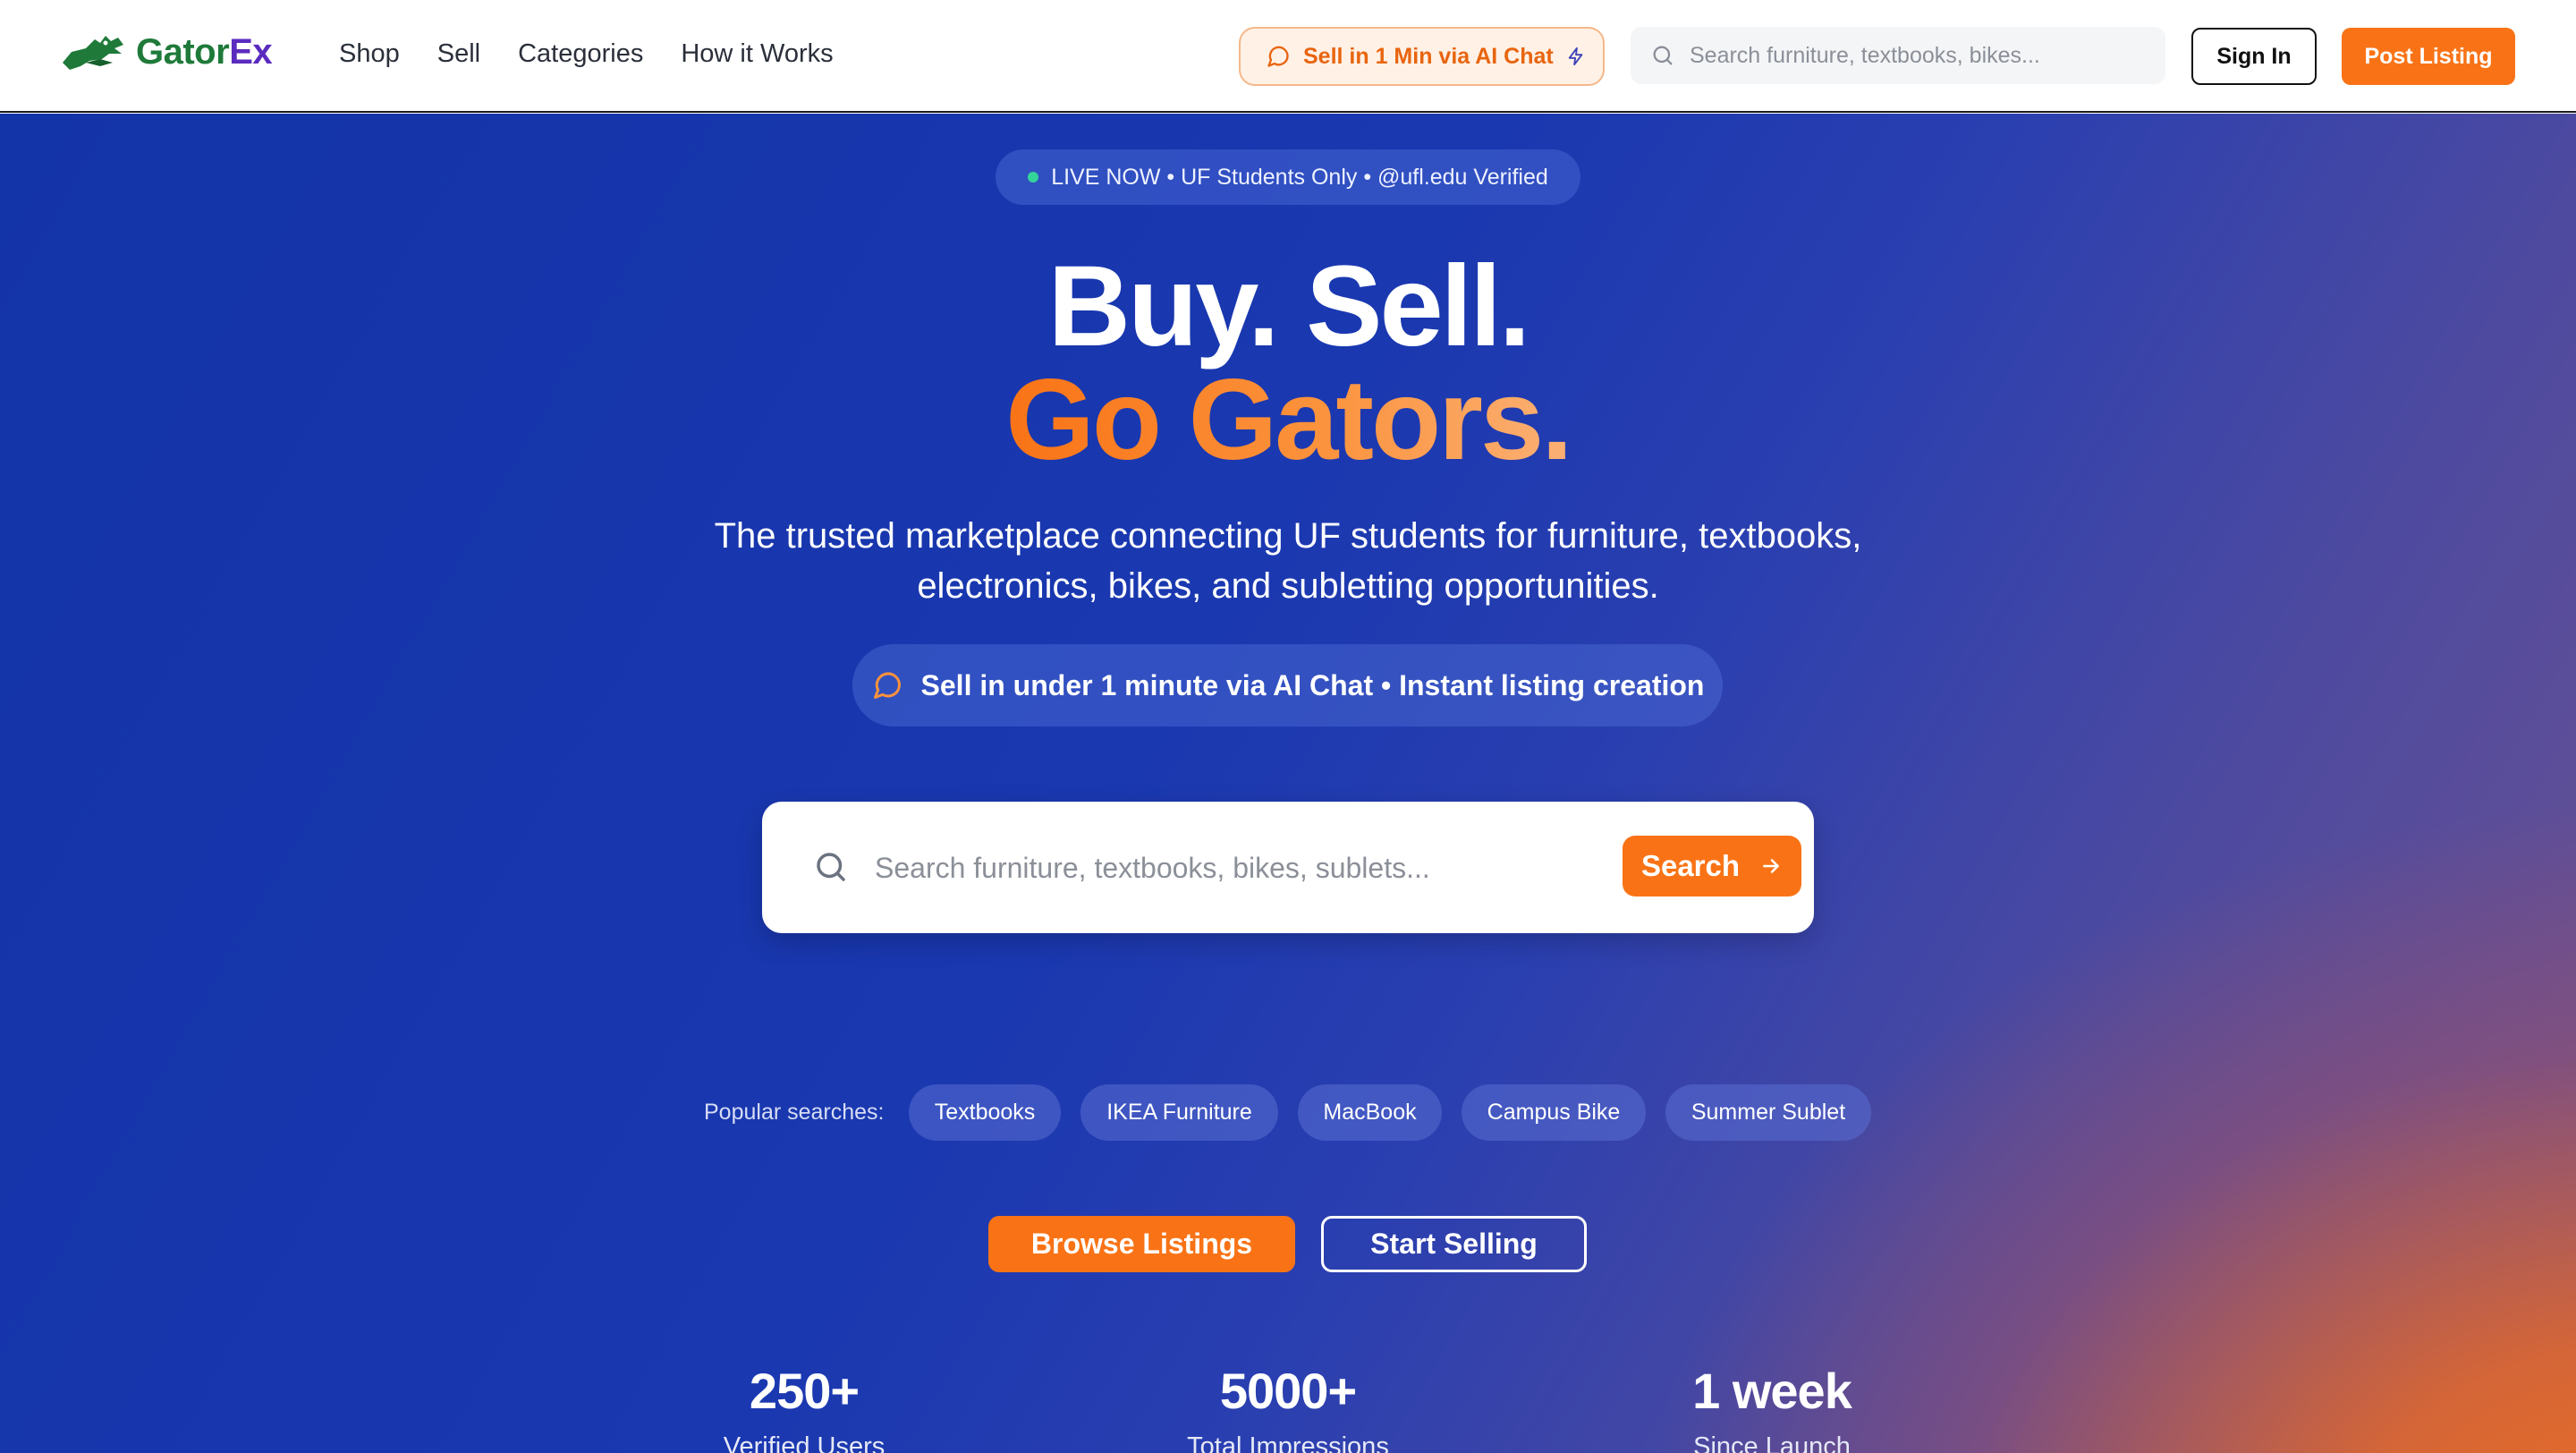  I want to click on arrow-right-icon, so click(1771, 866).